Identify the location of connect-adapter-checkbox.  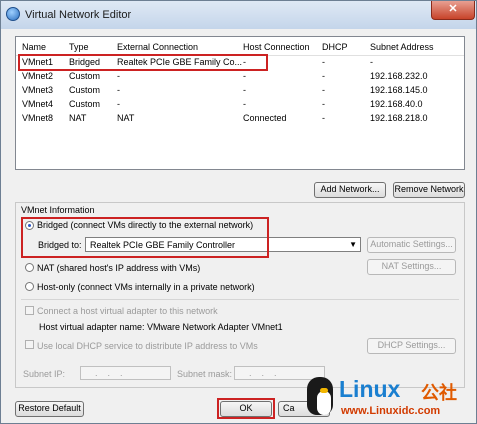
(29, 310).